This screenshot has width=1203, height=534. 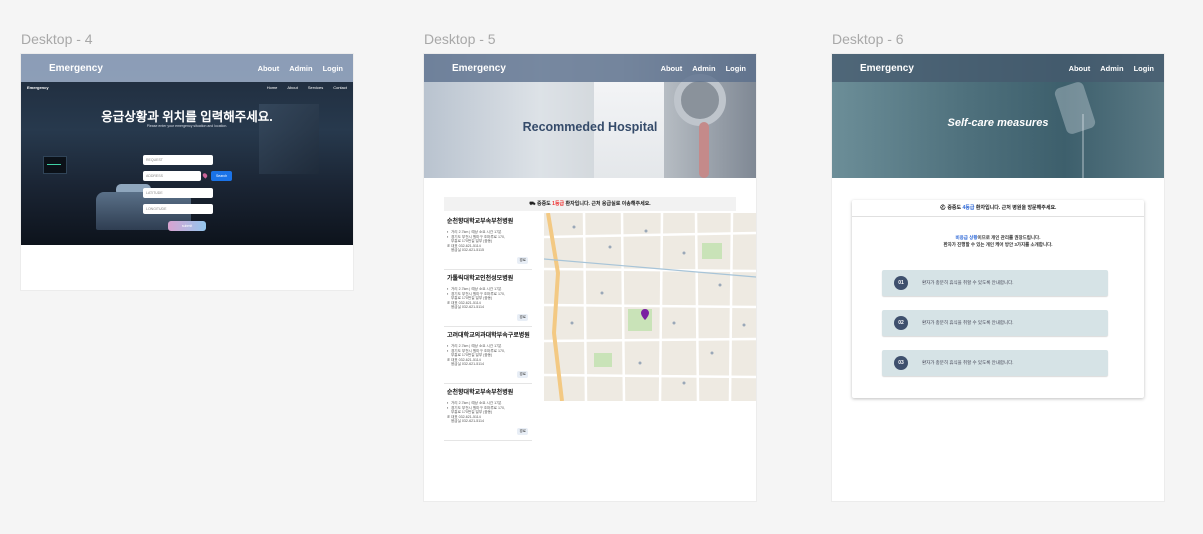 What do you see at coordinates (998, 244) in the screenshot?
I see `message-line2: 환자가 진행할 수 있는 개인 케어 방안 3가지를 소개합니다.` at bounding box center [998, 244].